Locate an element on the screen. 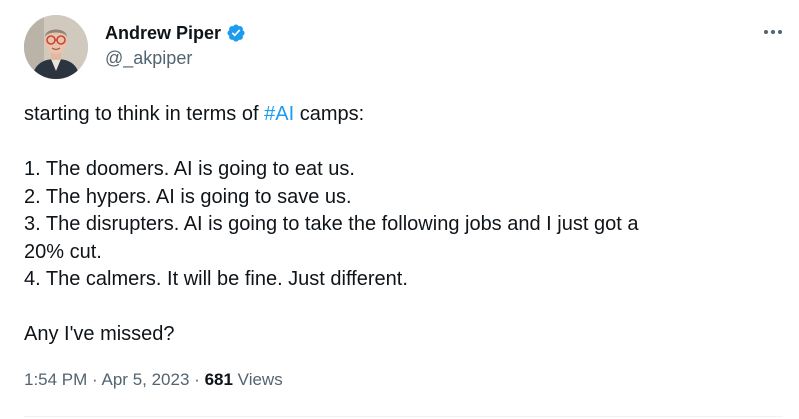  views-label: Views is located at coordinates (260, 379).